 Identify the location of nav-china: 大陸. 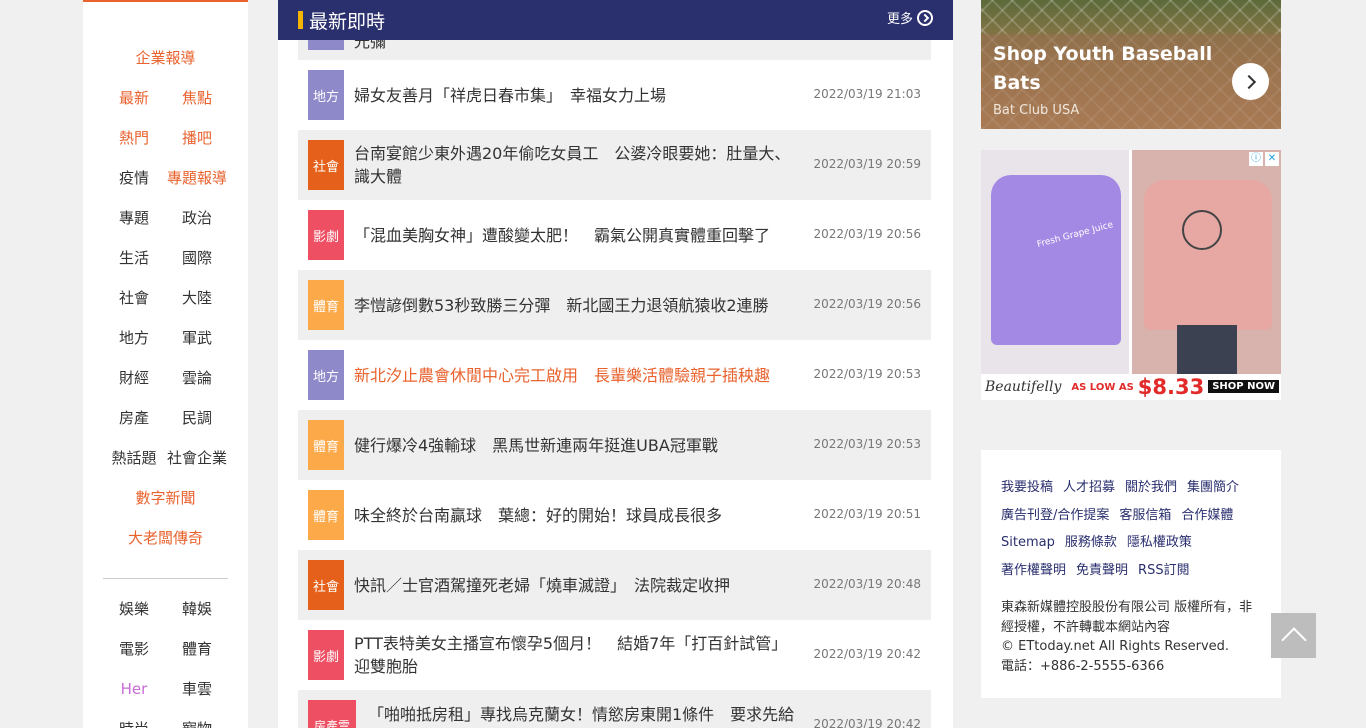
(197, 298).